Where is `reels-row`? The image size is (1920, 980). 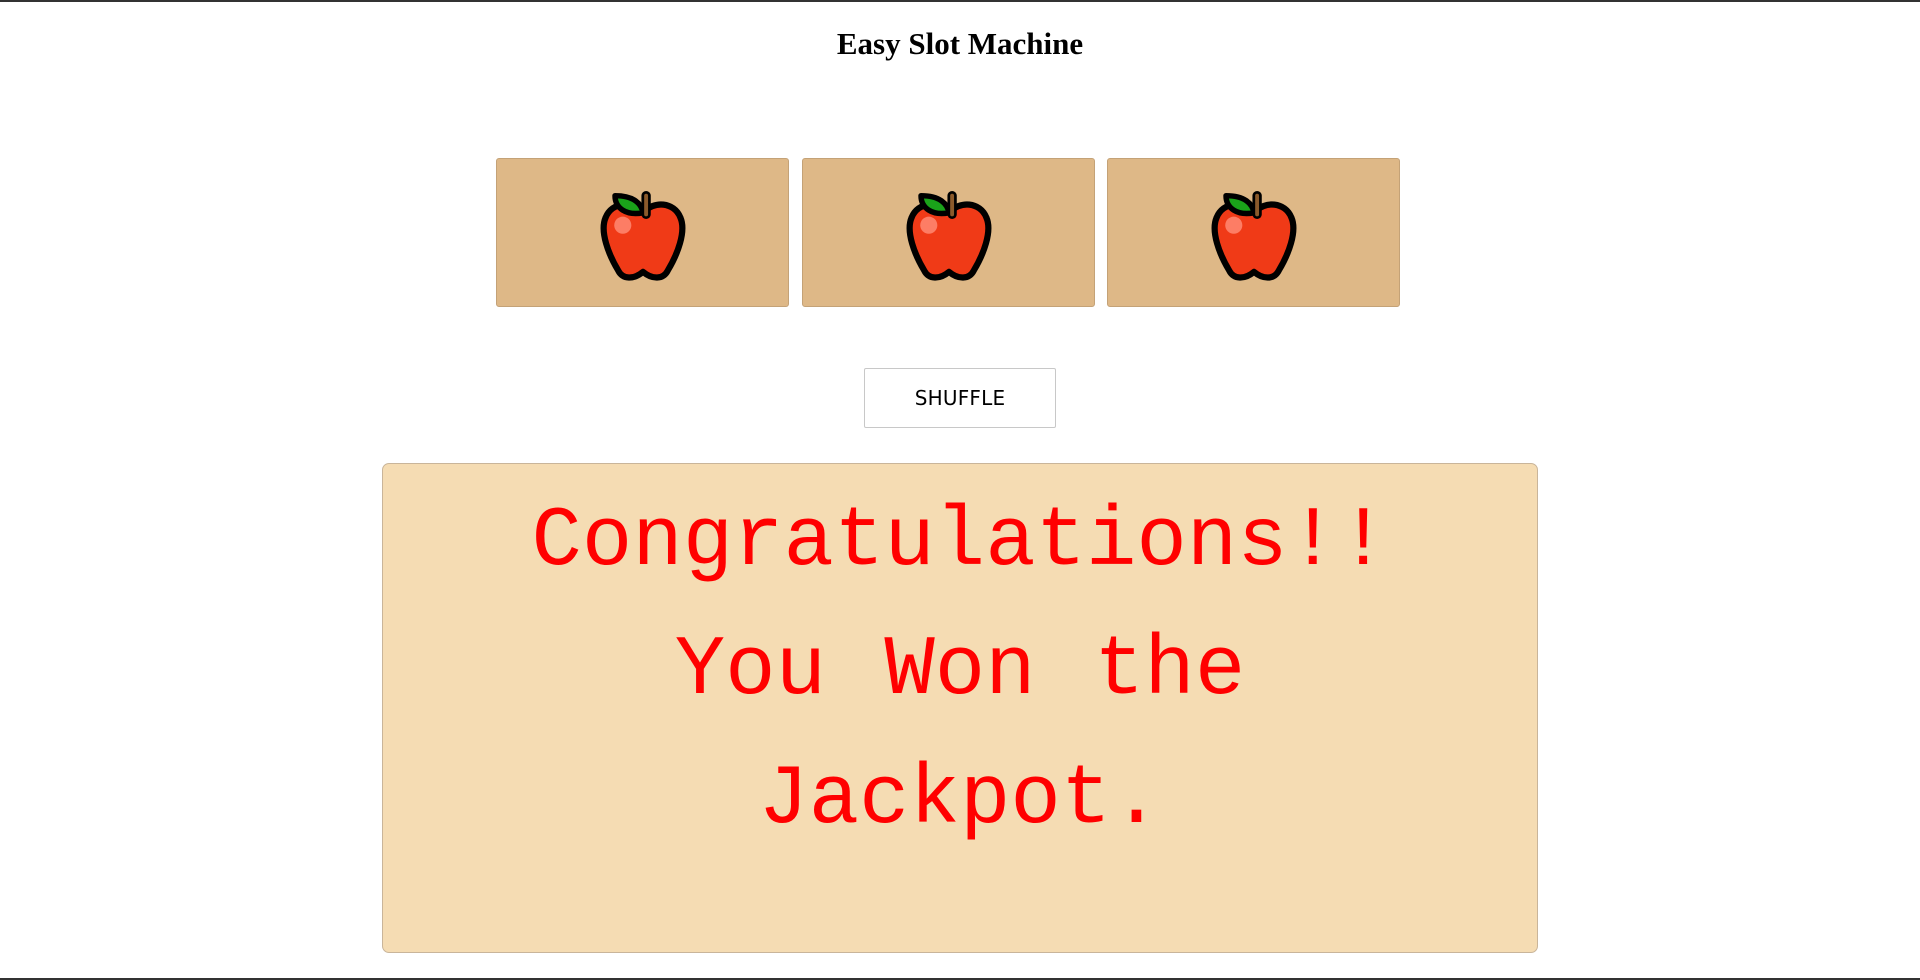 reels-row is located at coordinates (948, 232).